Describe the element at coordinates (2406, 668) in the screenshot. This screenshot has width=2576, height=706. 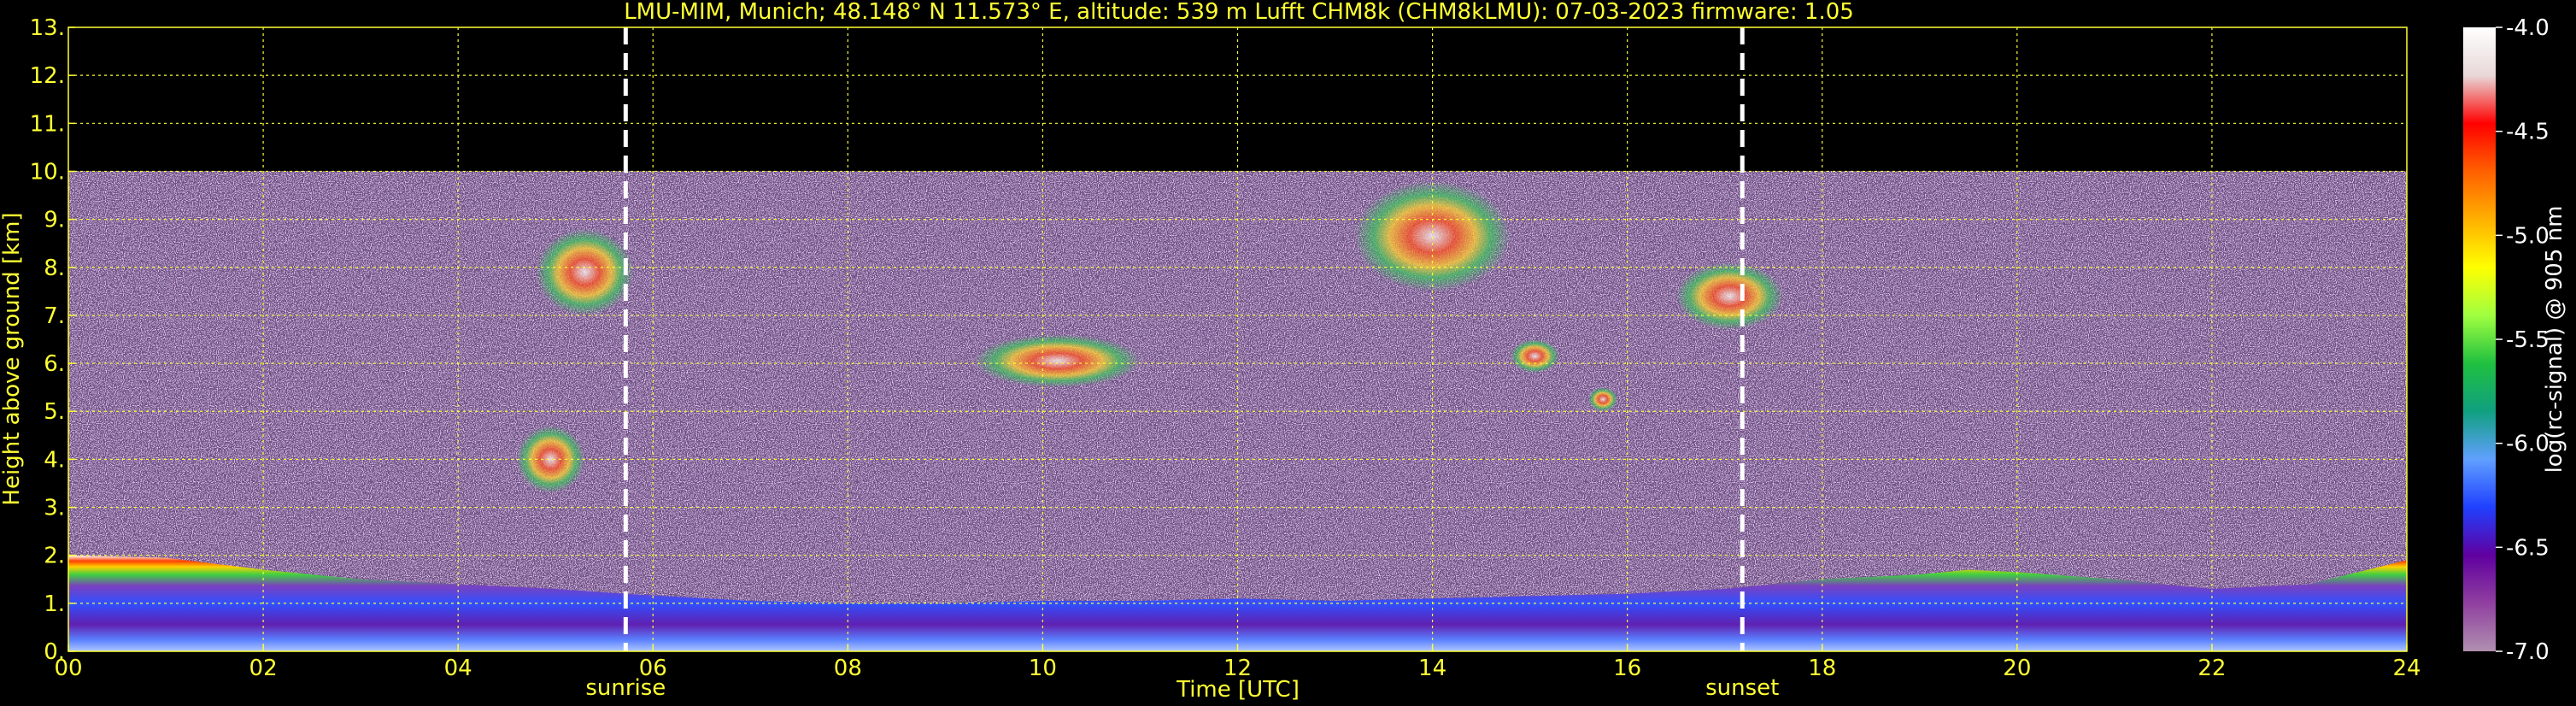
I see `x-tick-label: 24` at that location.